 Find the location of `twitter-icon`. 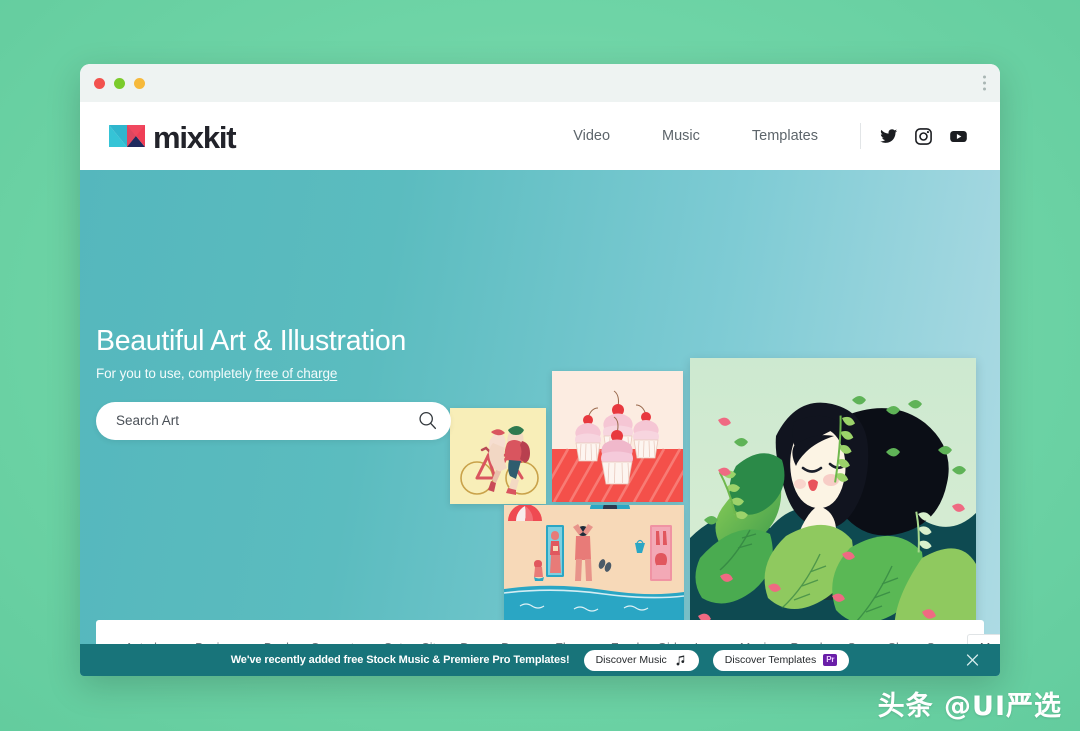

twitter-icon is located at coordinates (888, 136).